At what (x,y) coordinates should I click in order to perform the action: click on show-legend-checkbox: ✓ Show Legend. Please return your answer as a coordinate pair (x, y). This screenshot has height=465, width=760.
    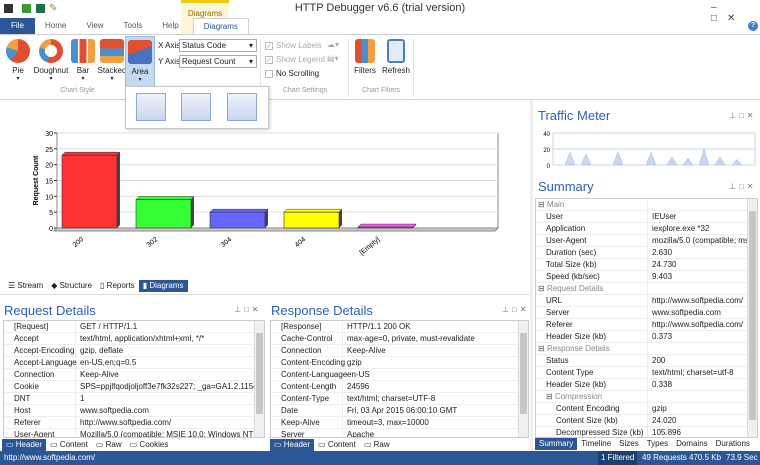
    Looking at the image, I should click on (295, 59).